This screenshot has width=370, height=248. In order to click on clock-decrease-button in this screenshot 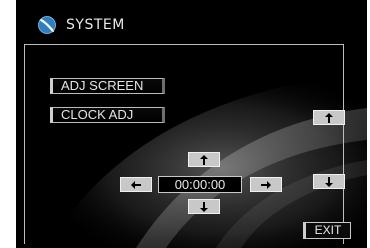, I will do `click(204, 206)`.